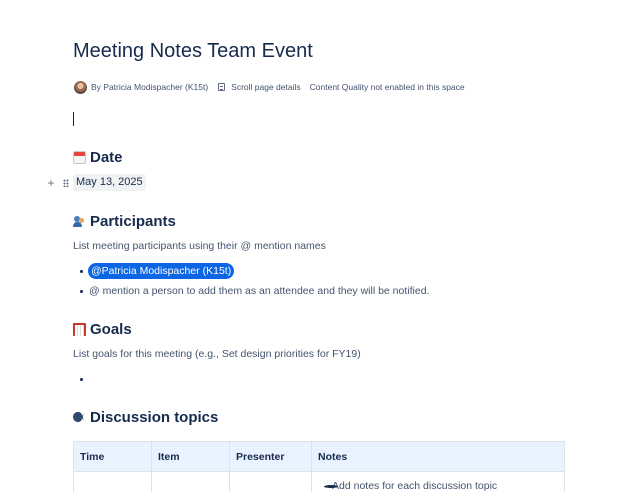 The image size is (640, 492). I want to click on date-lozenge: May 13, 2025, so click(109, 182).